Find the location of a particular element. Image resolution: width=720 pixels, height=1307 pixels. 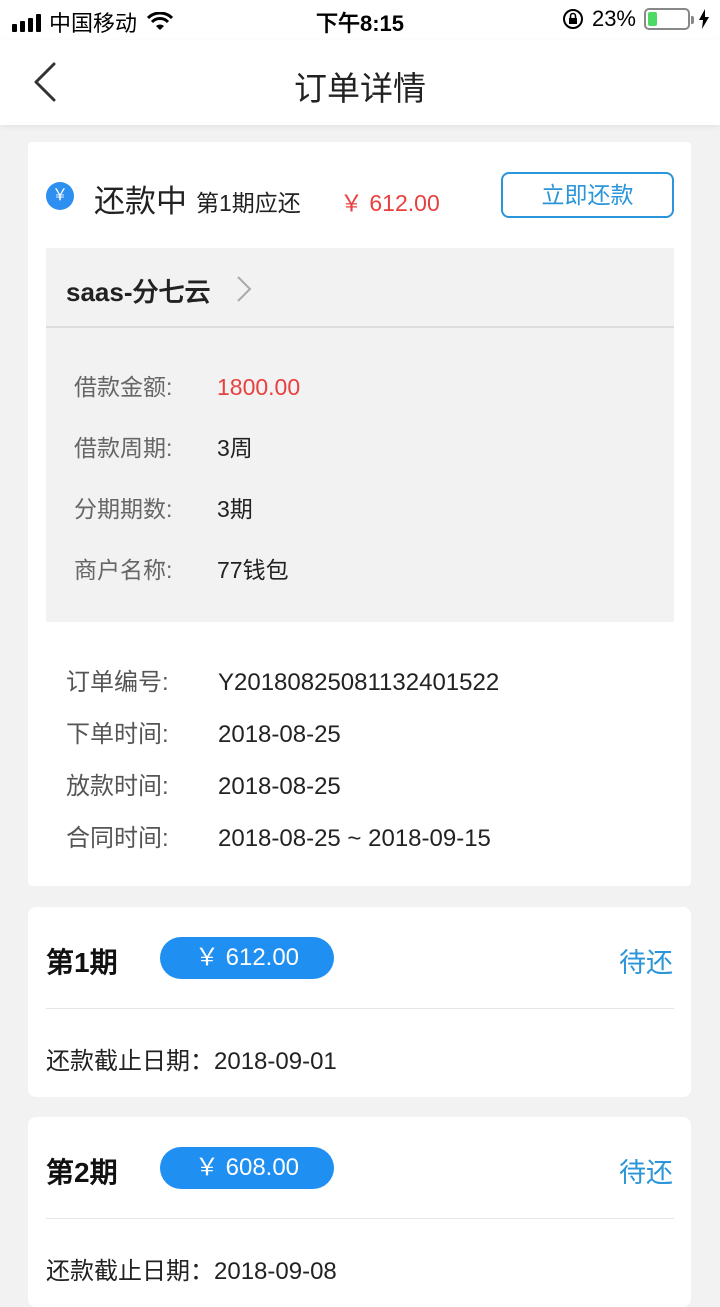

status-bar: 中国移动 下午8:15 23% is located at coordinates (360, 20).